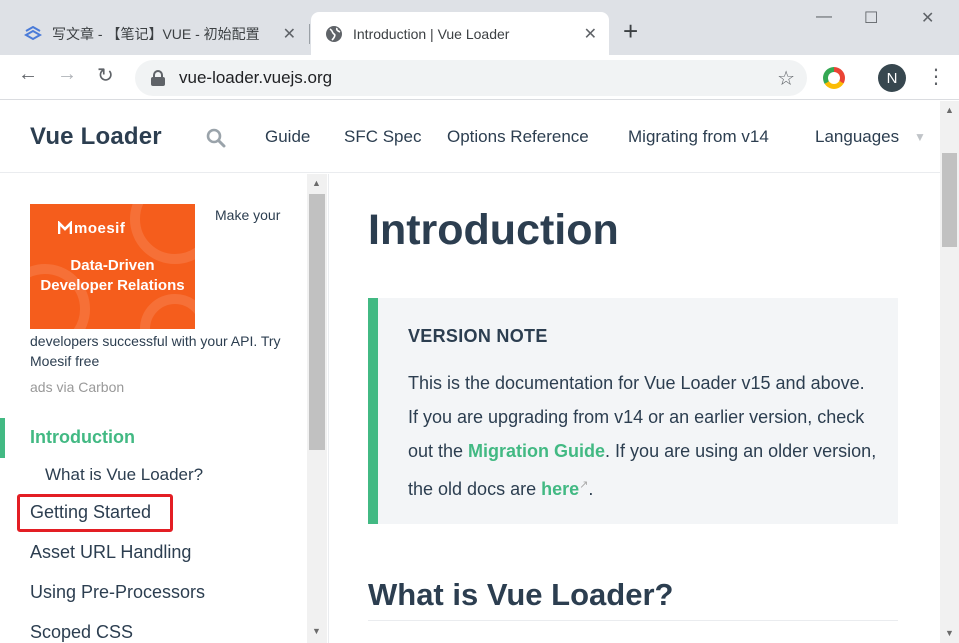 The height and width of the screenshot is (643, 959). I want to click on browser-tab-vue-loader: Introduction | Vue Loader ✕, so click(460, 33).